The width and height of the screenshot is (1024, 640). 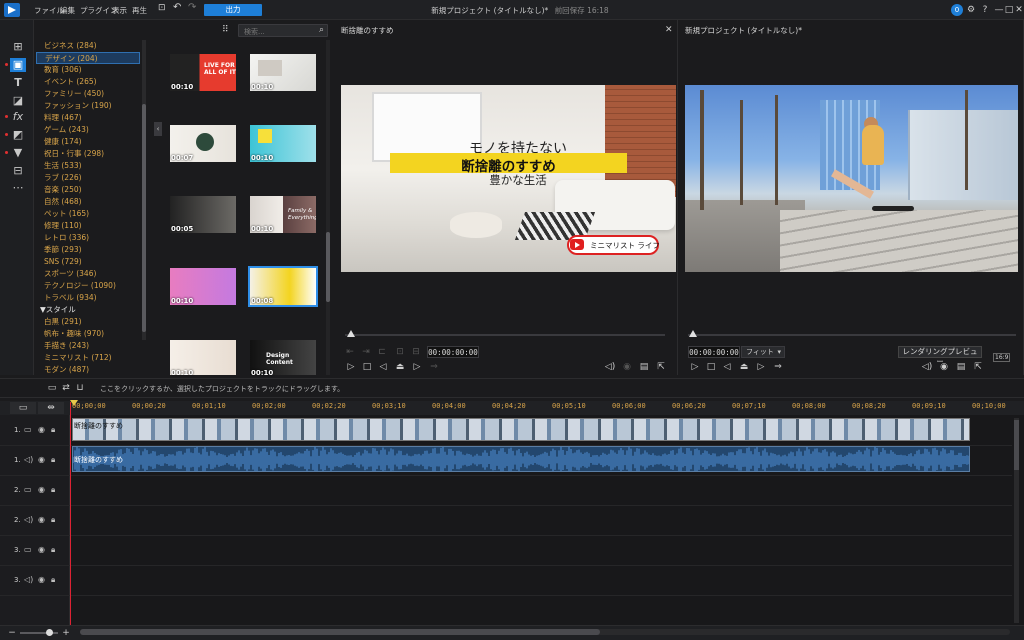 What do you see at coordinates (1018, 10) in the screenshot?
I see `close-window-icon: ✕` at bounding box center [1018, 10].